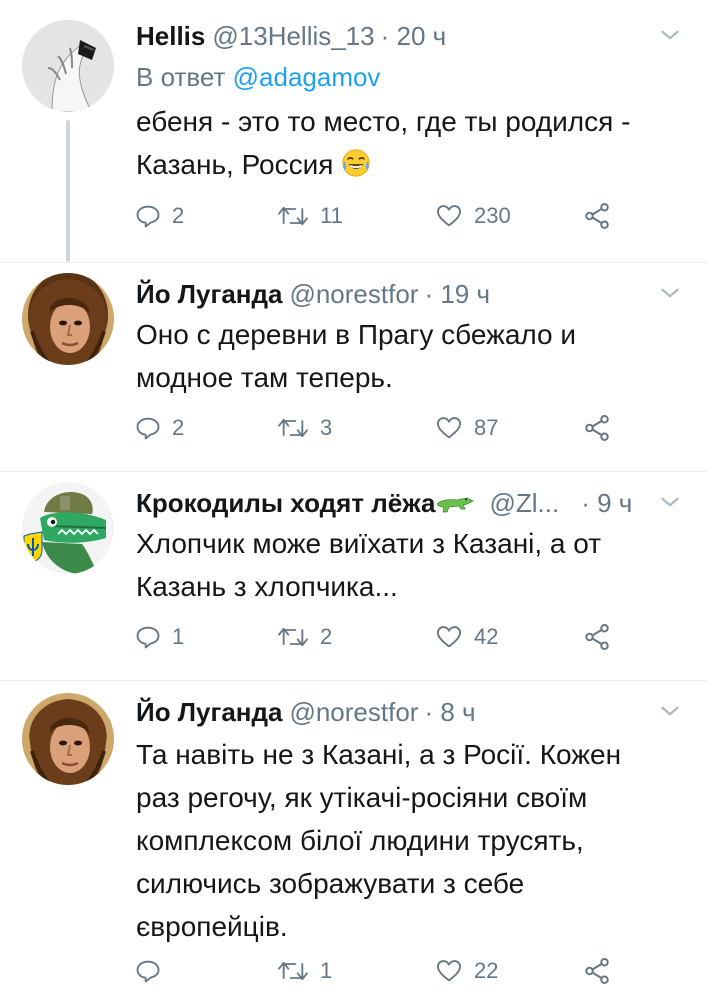 The width and height of the screenshot is (707, 998). I want to click on timestamp: · 20 ч, so click(414, 36).